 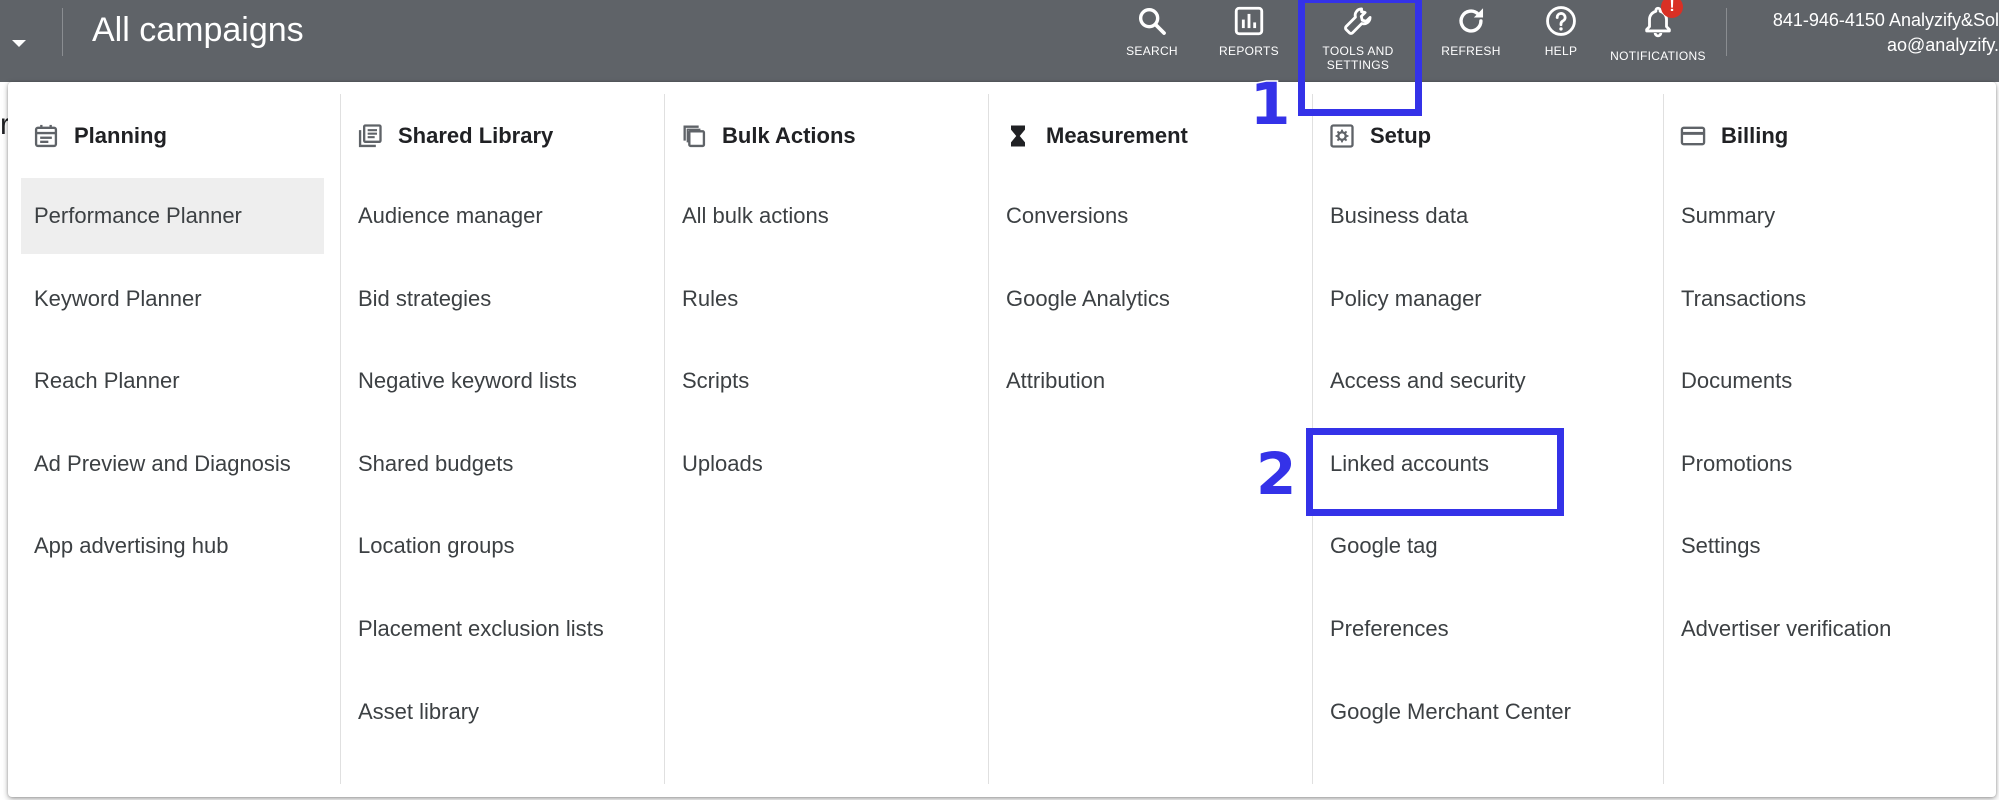 What do you see at coordinates (1471, 20) in the screenshot?
I see `refresh-icon` at bounding box center [1471, 20].